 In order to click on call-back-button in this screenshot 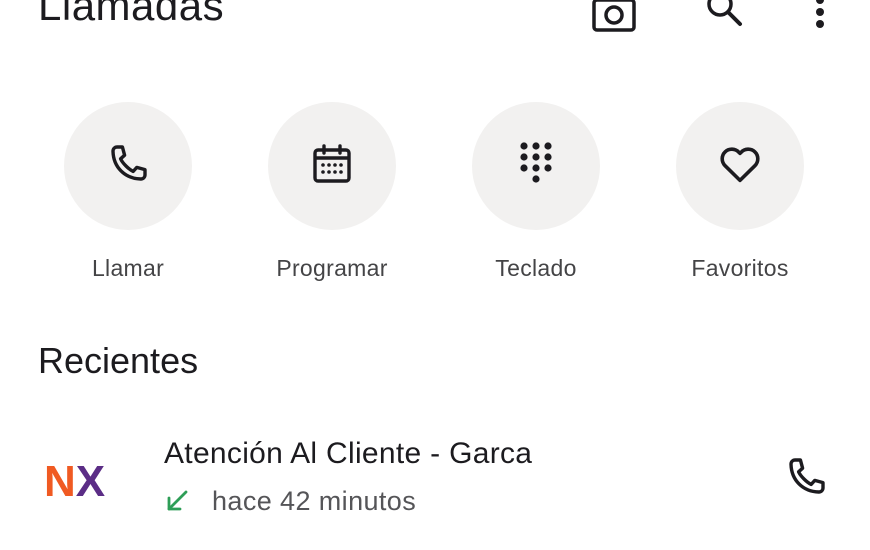, I will do `click(806, 479)`.